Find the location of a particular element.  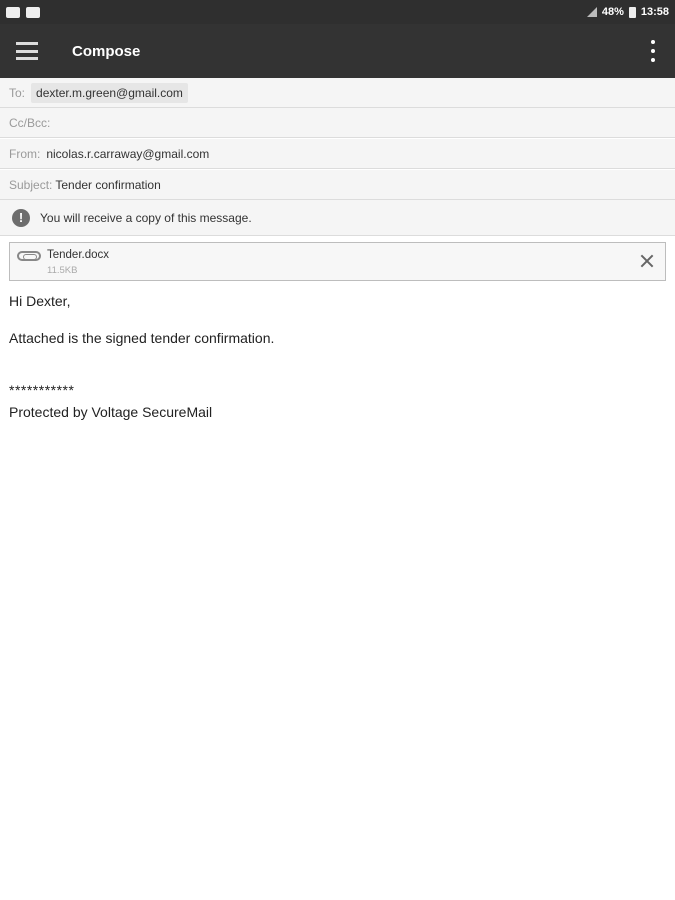

battery-icon is located at coordinates (632, 12).